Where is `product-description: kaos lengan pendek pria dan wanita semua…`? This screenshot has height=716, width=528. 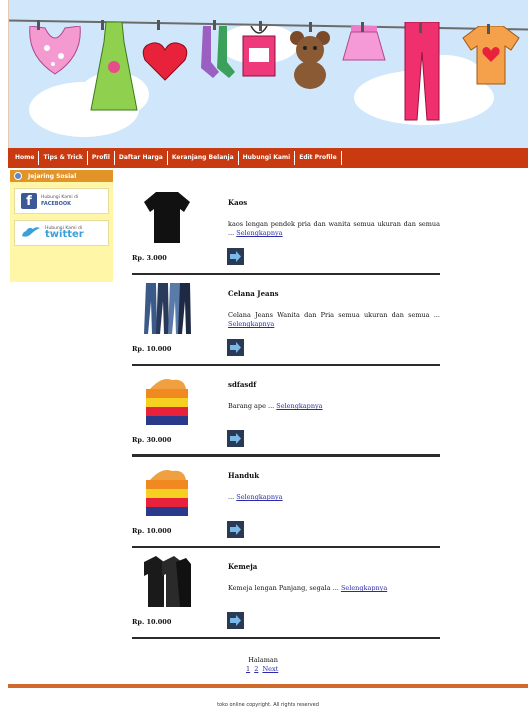 product-description: kaos lengan pendek pria dan wanita semua… is located at coordinates (334, 229).